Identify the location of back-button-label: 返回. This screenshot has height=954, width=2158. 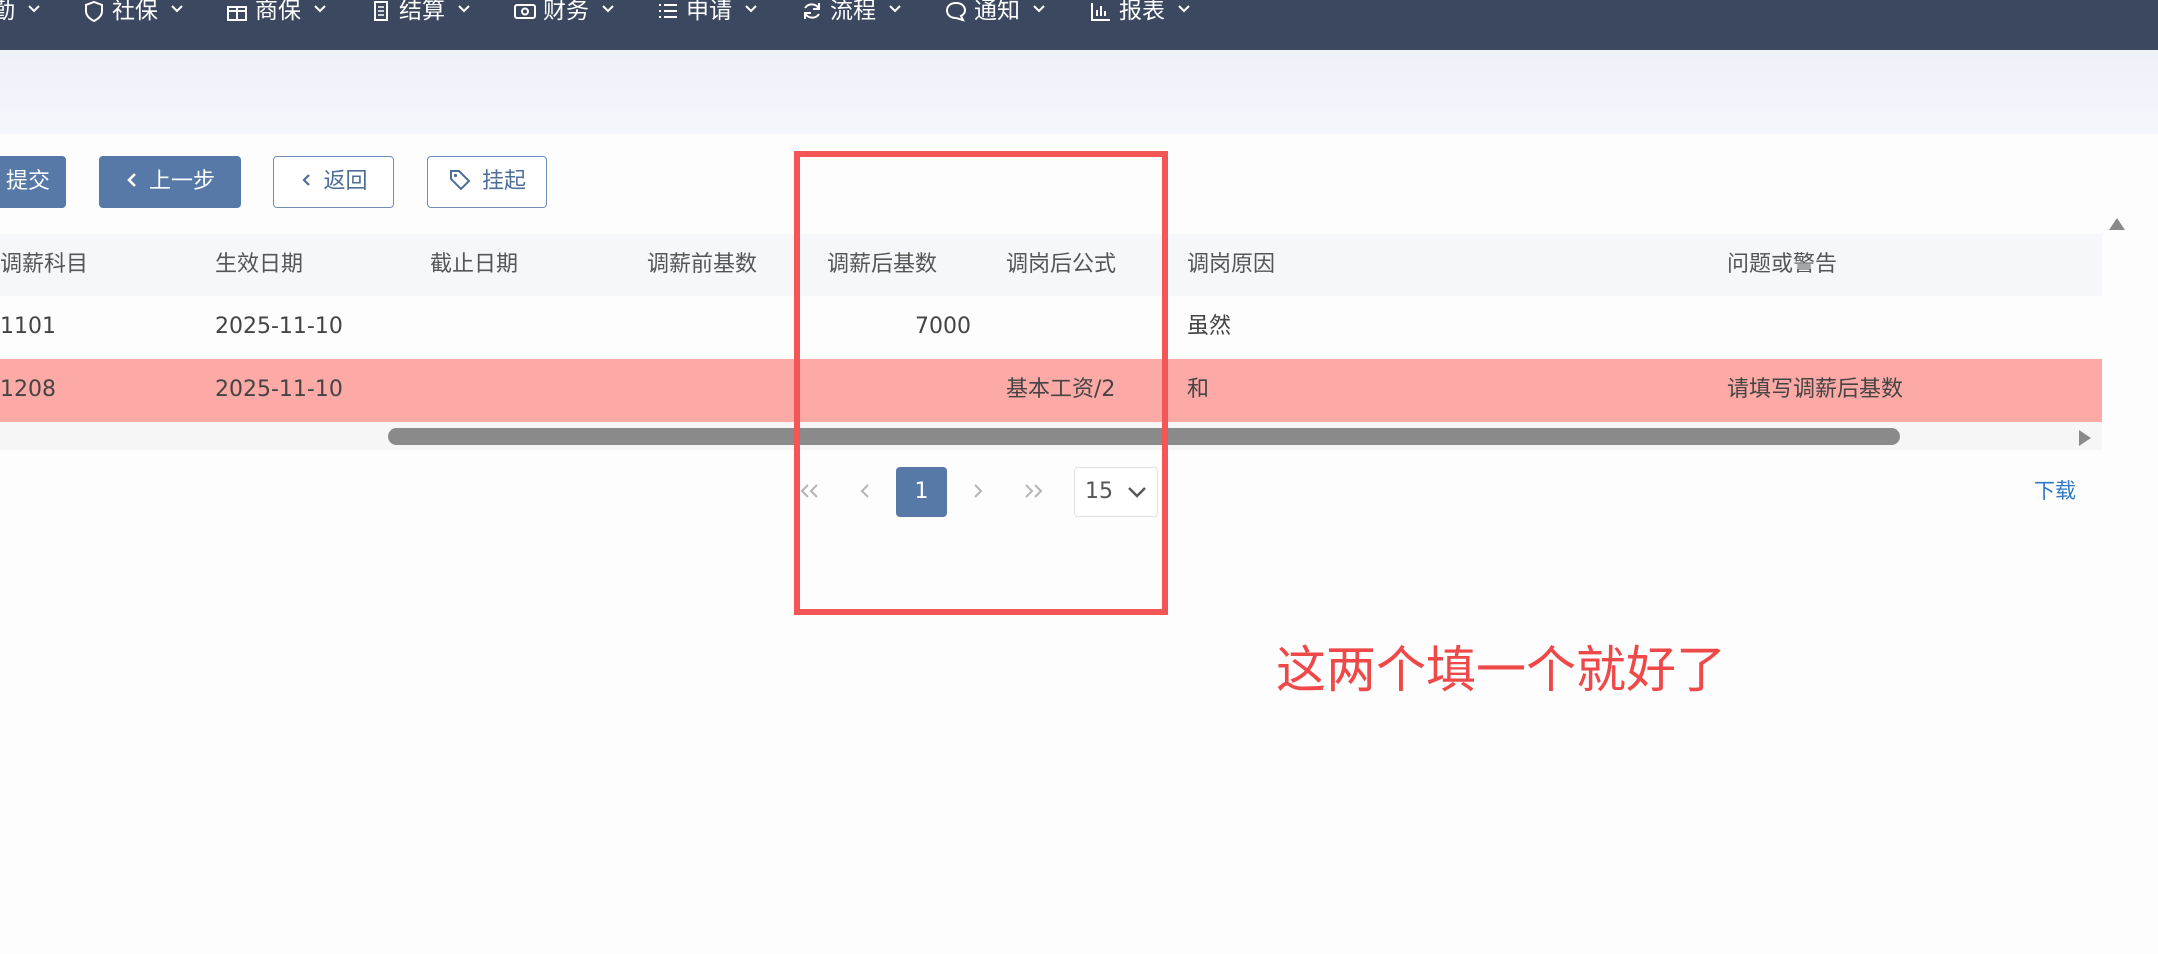
(345, 181).